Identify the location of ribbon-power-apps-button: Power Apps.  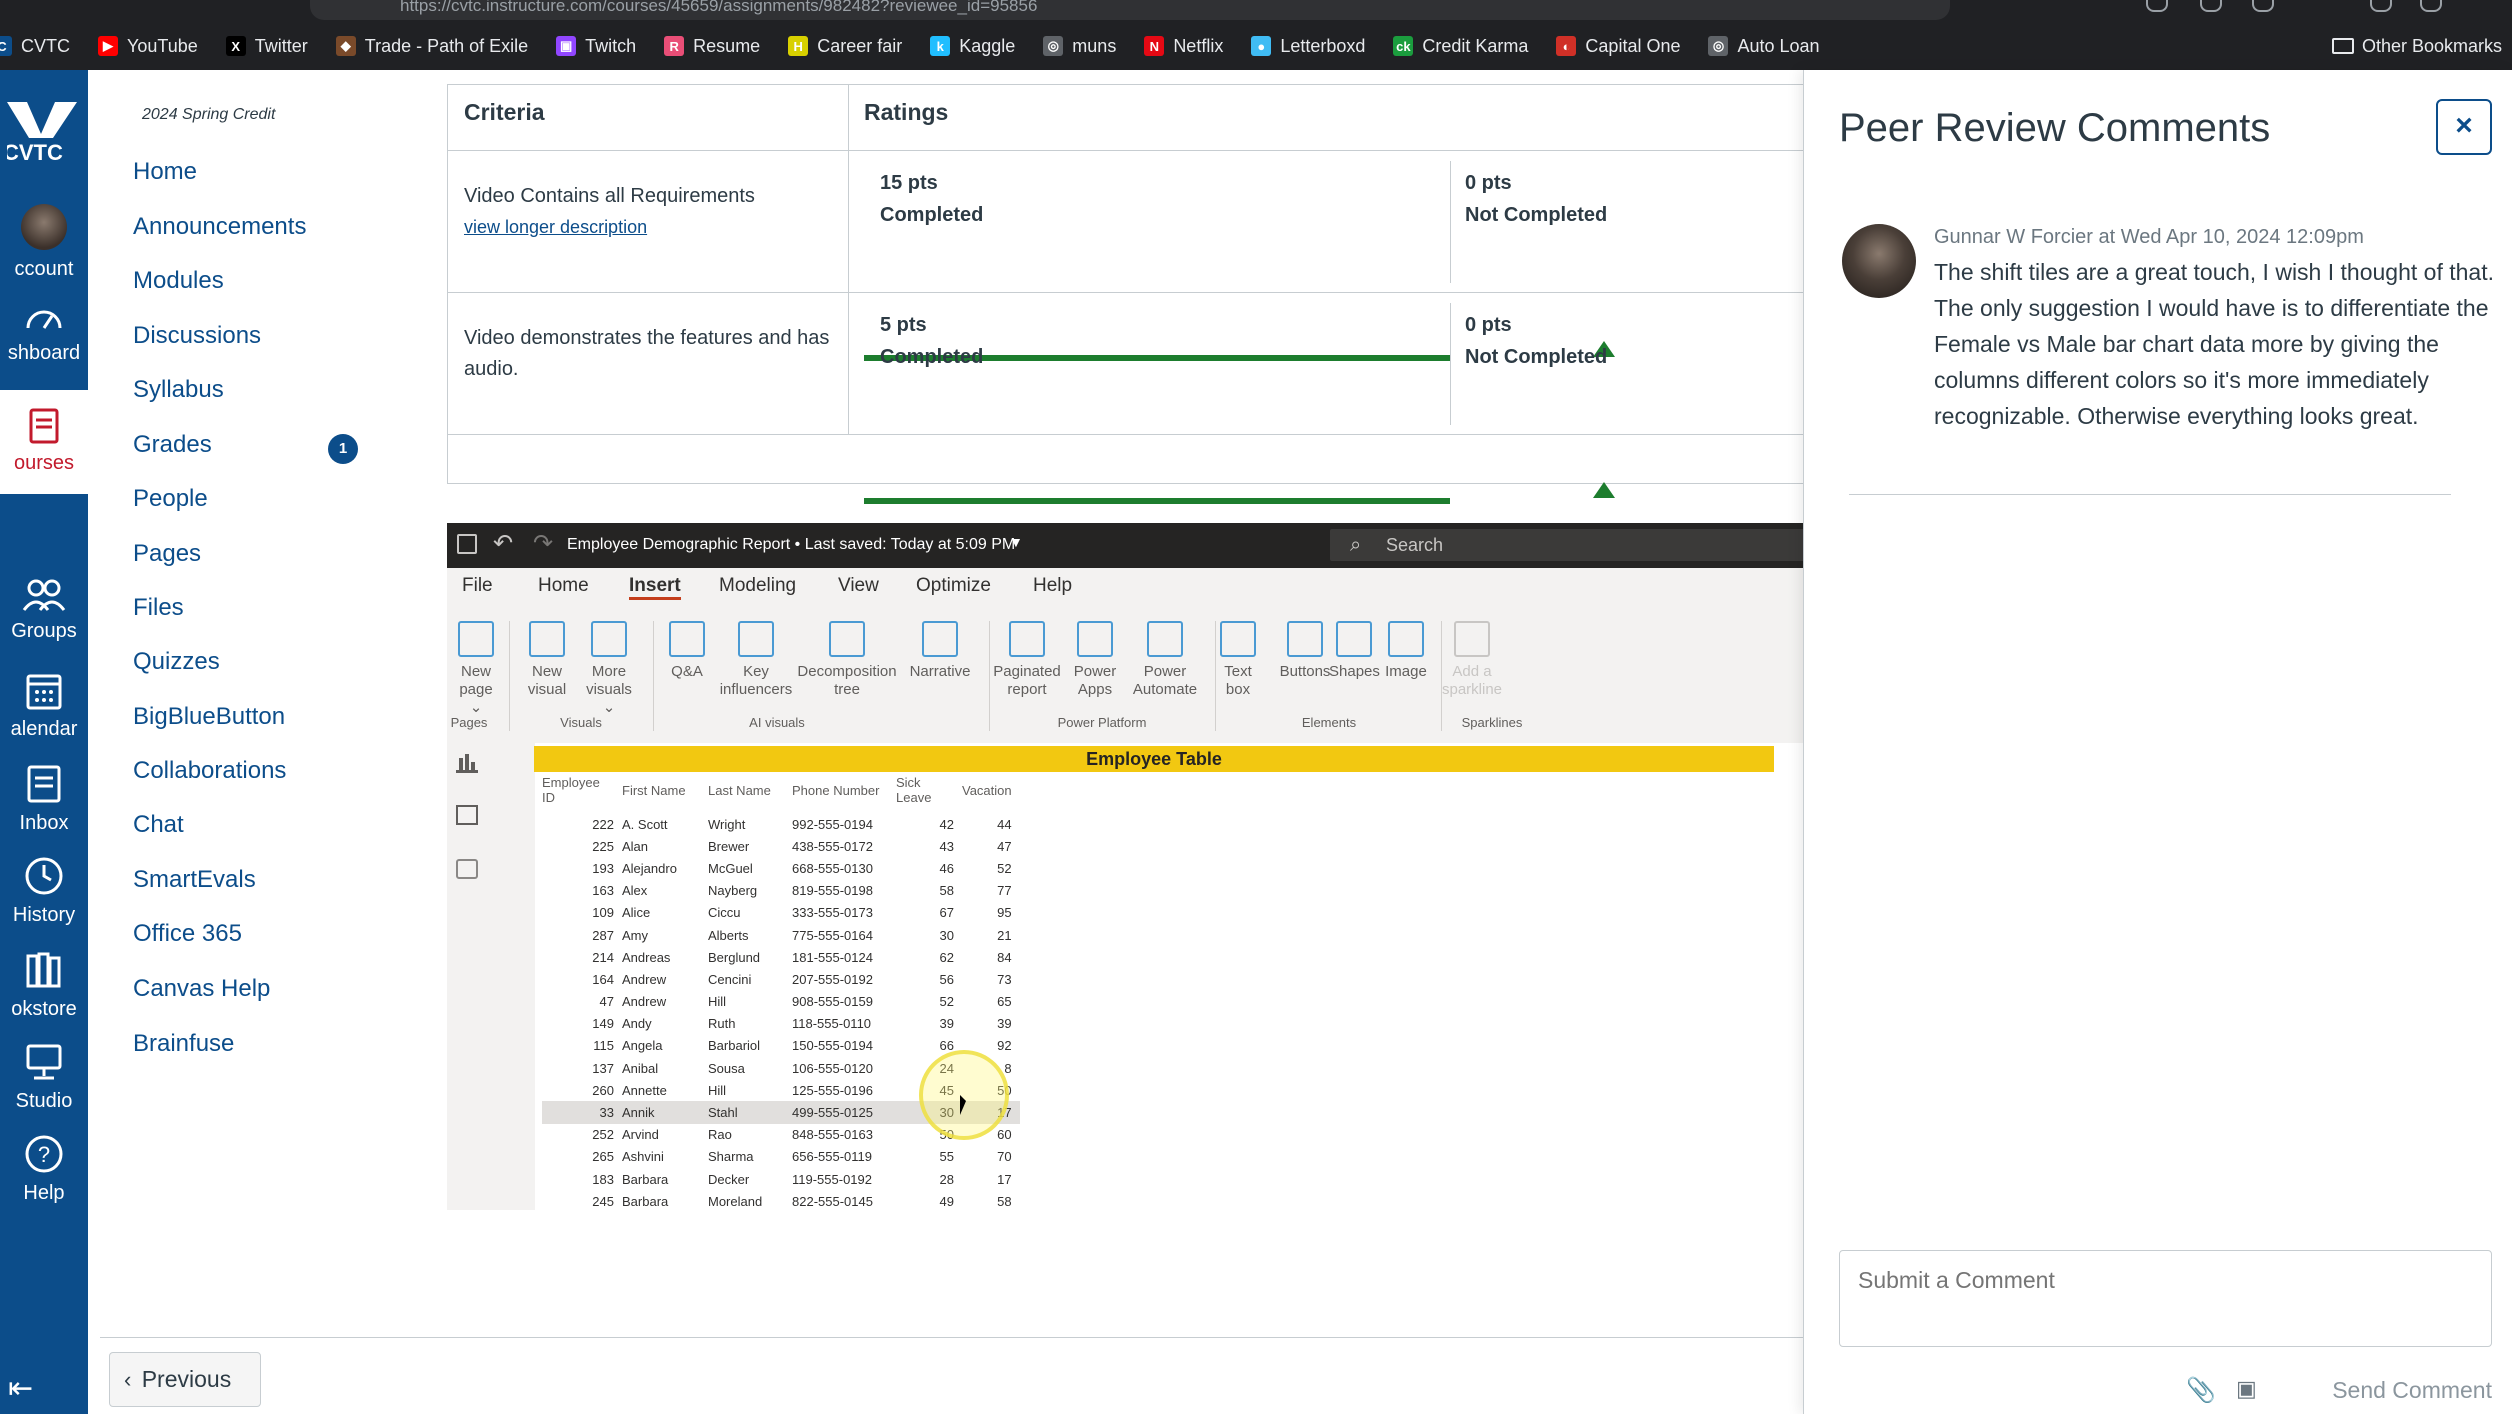
(1095, 660).